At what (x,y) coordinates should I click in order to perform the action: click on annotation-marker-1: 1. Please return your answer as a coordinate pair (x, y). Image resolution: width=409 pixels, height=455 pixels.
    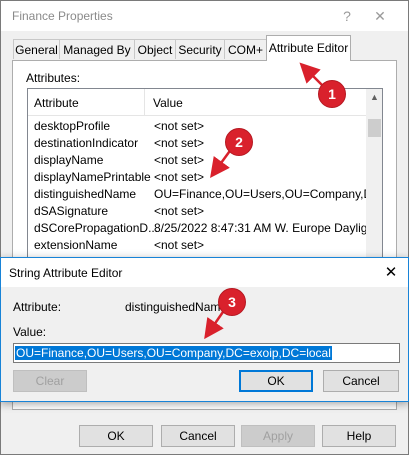
    Looking at the image, I should click on (332, 94).